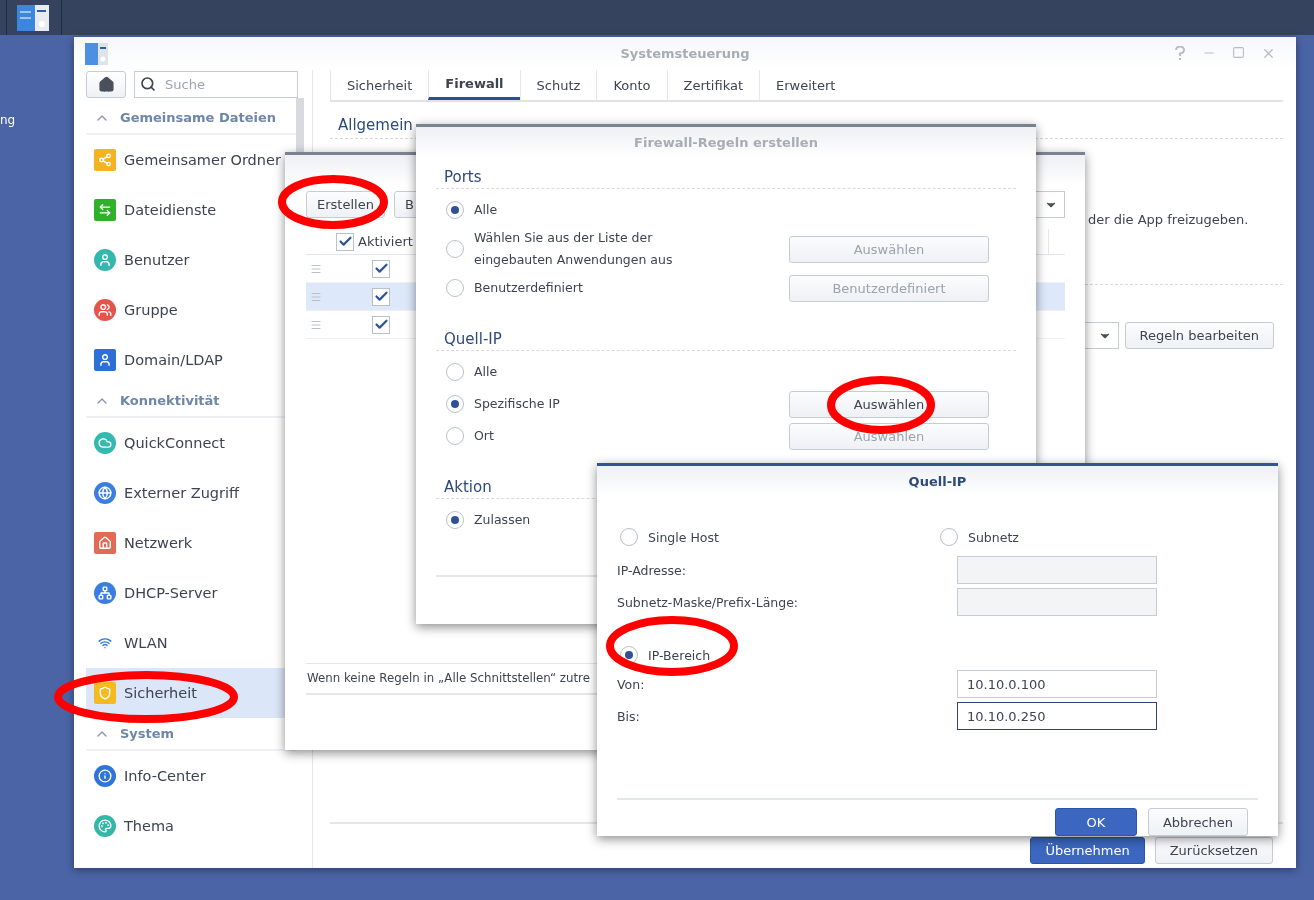 Image resolution: width=1314 pixels, height=900 pixels. I want to click on home-icon, so click(106, 84).